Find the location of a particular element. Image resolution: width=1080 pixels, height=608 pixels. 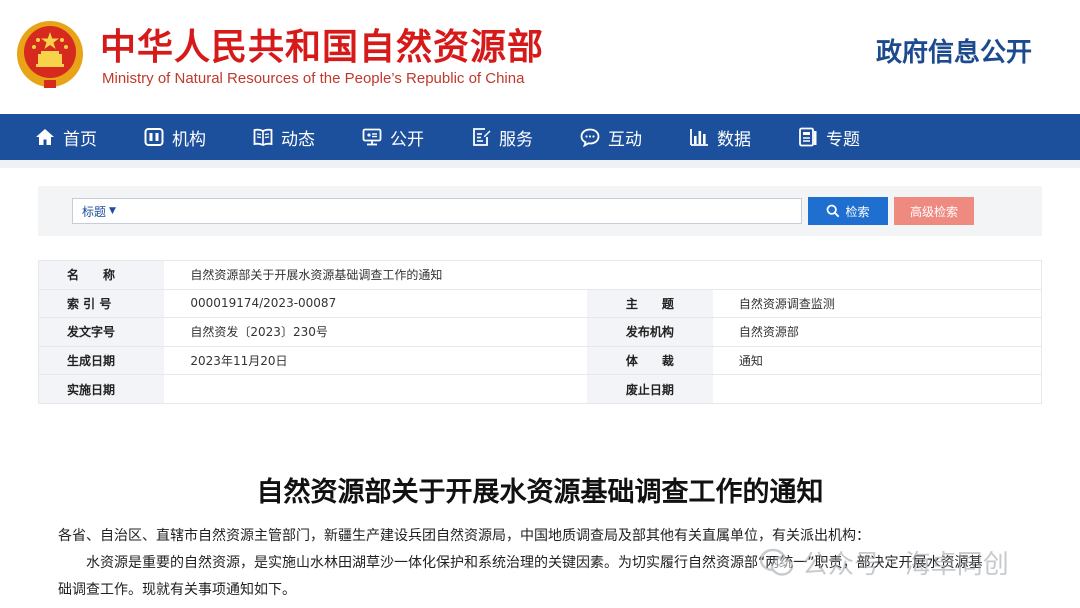

main-nav: 首页 机构 动态 公开 服务 互动 数据 专题 is located at coordinates (540, 137).